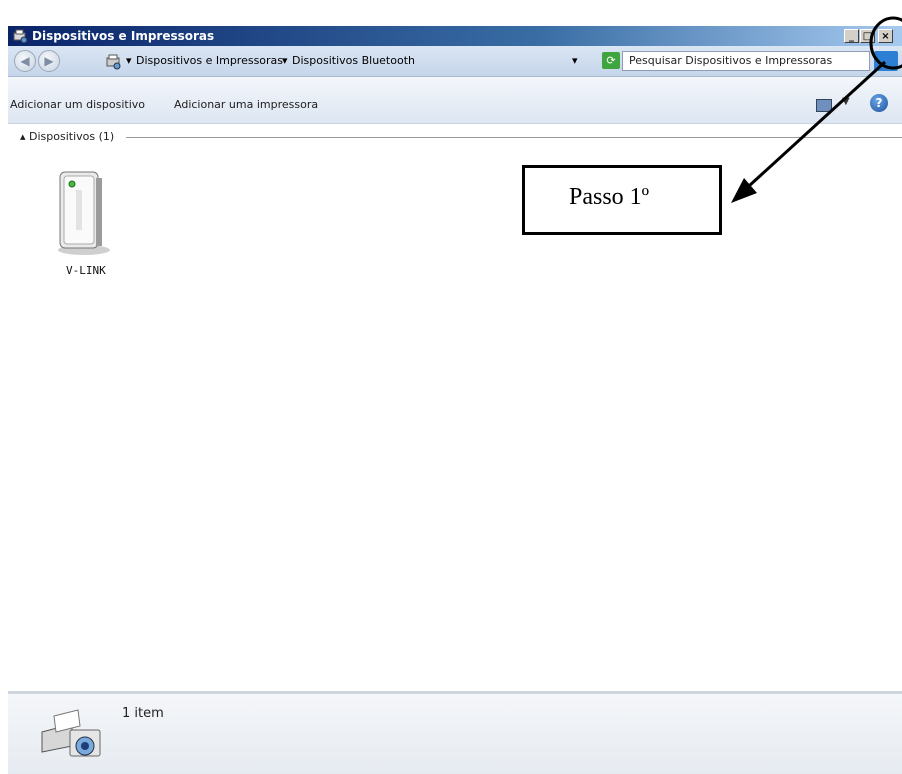 This screenshot has height=774, width=902. I want to click on window-title: Dispositivos e Impressoras, so click(123, 36).